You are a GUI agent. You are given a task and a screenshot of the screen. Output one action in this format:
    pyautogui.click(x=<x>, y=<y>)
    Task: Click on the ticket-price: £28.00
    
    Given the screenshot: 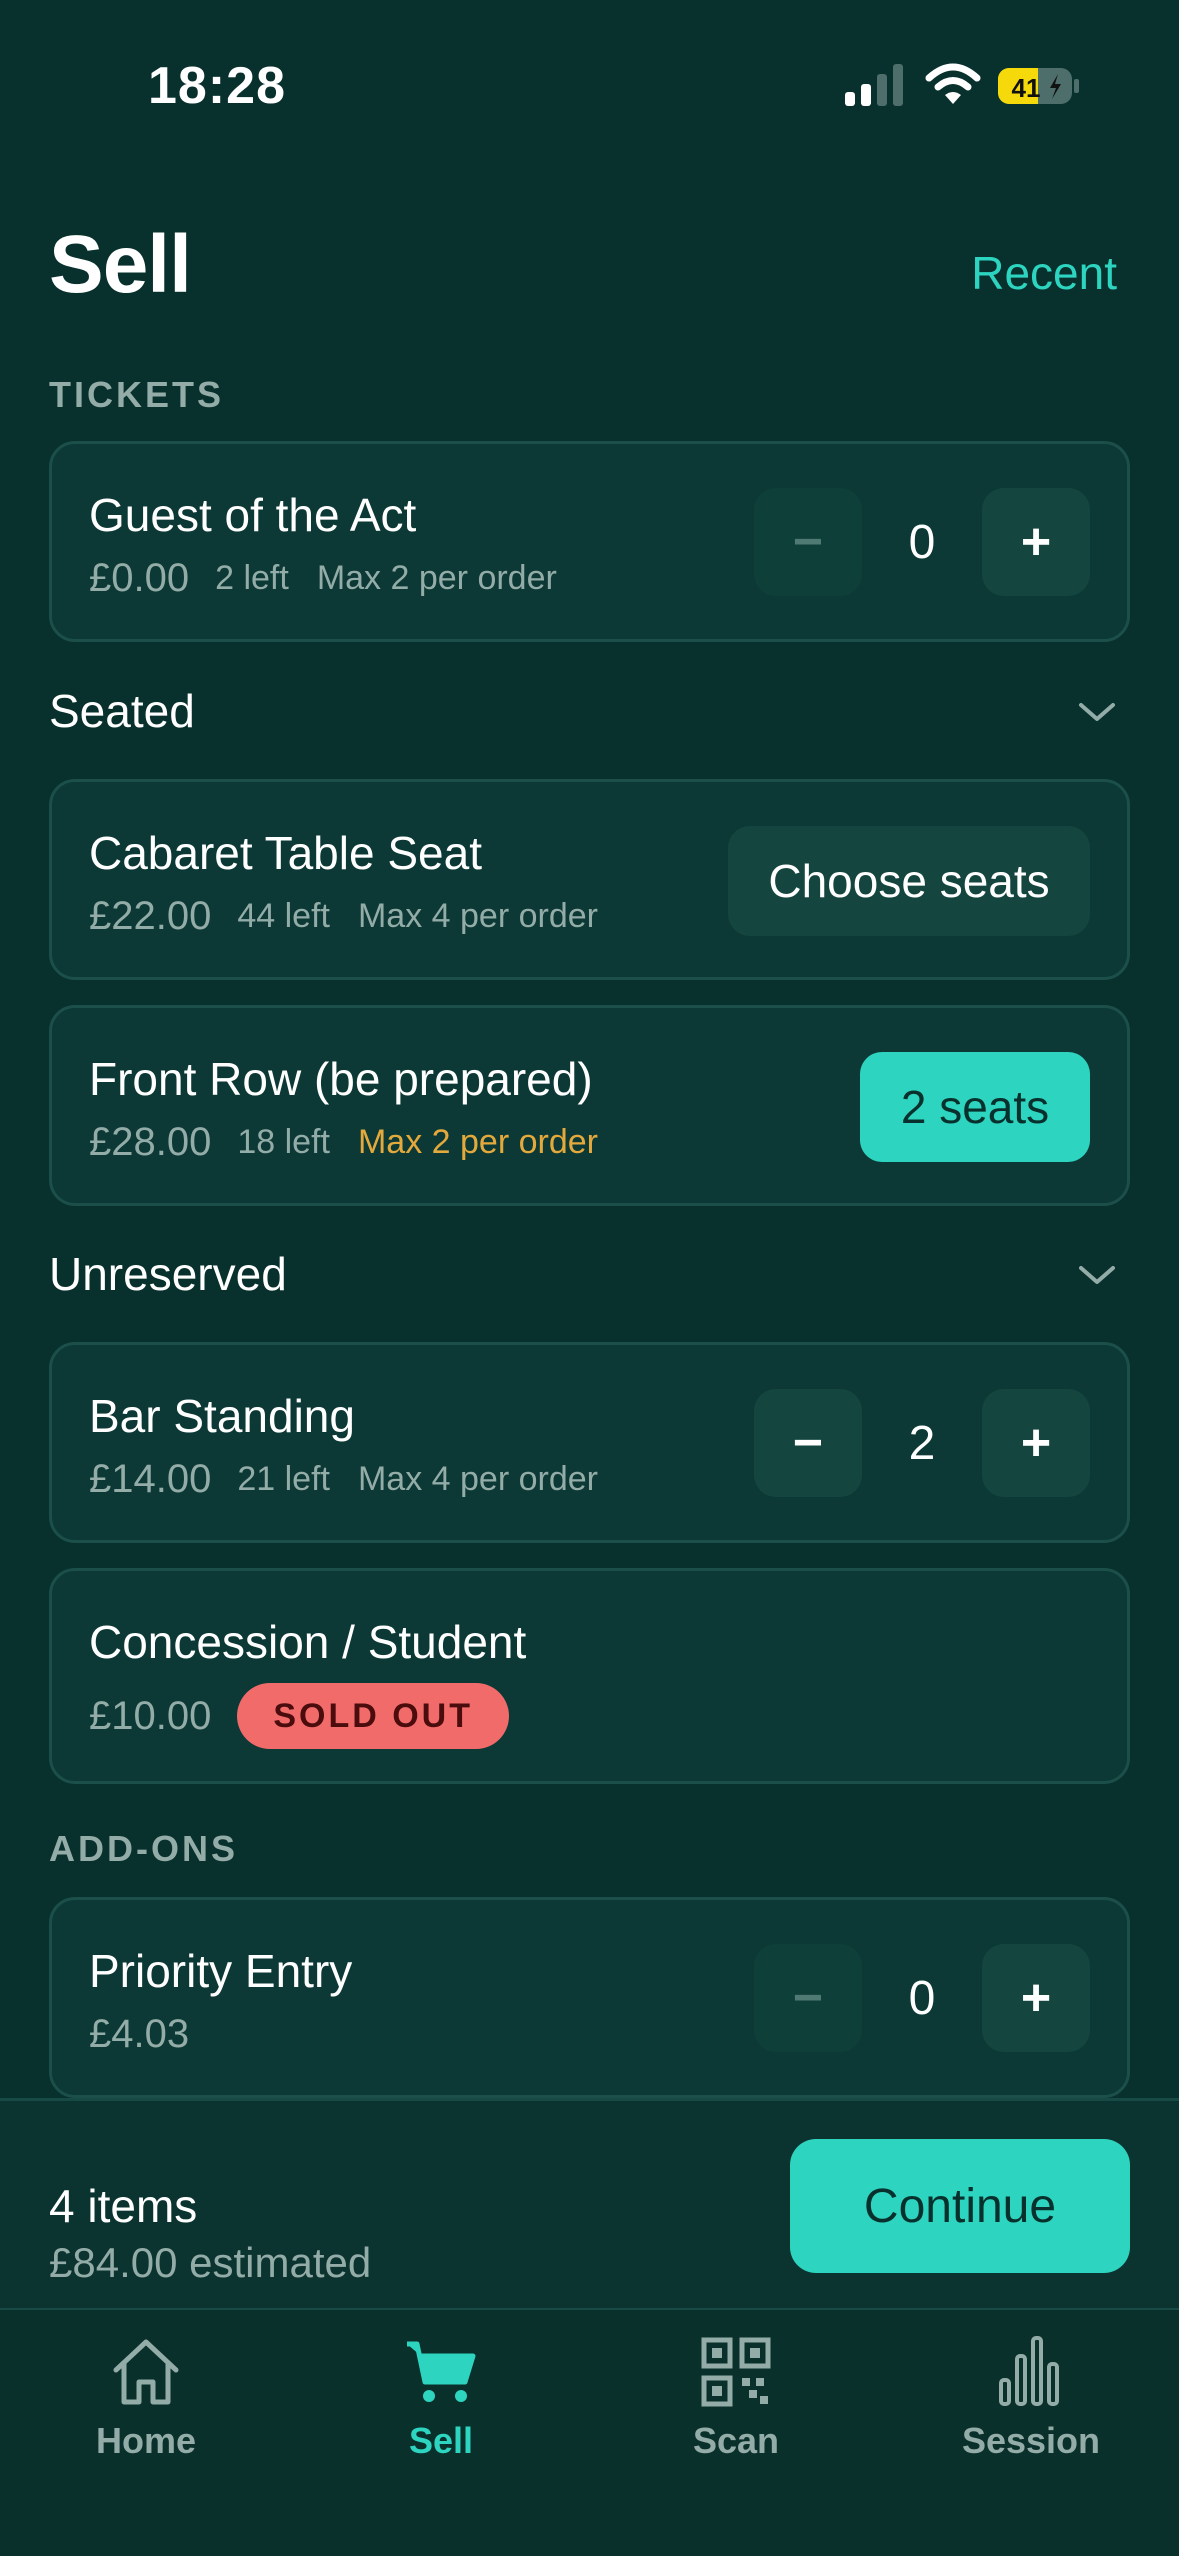 What is the action you would take?
    pyautogui.click(x=150, y=1142)
    